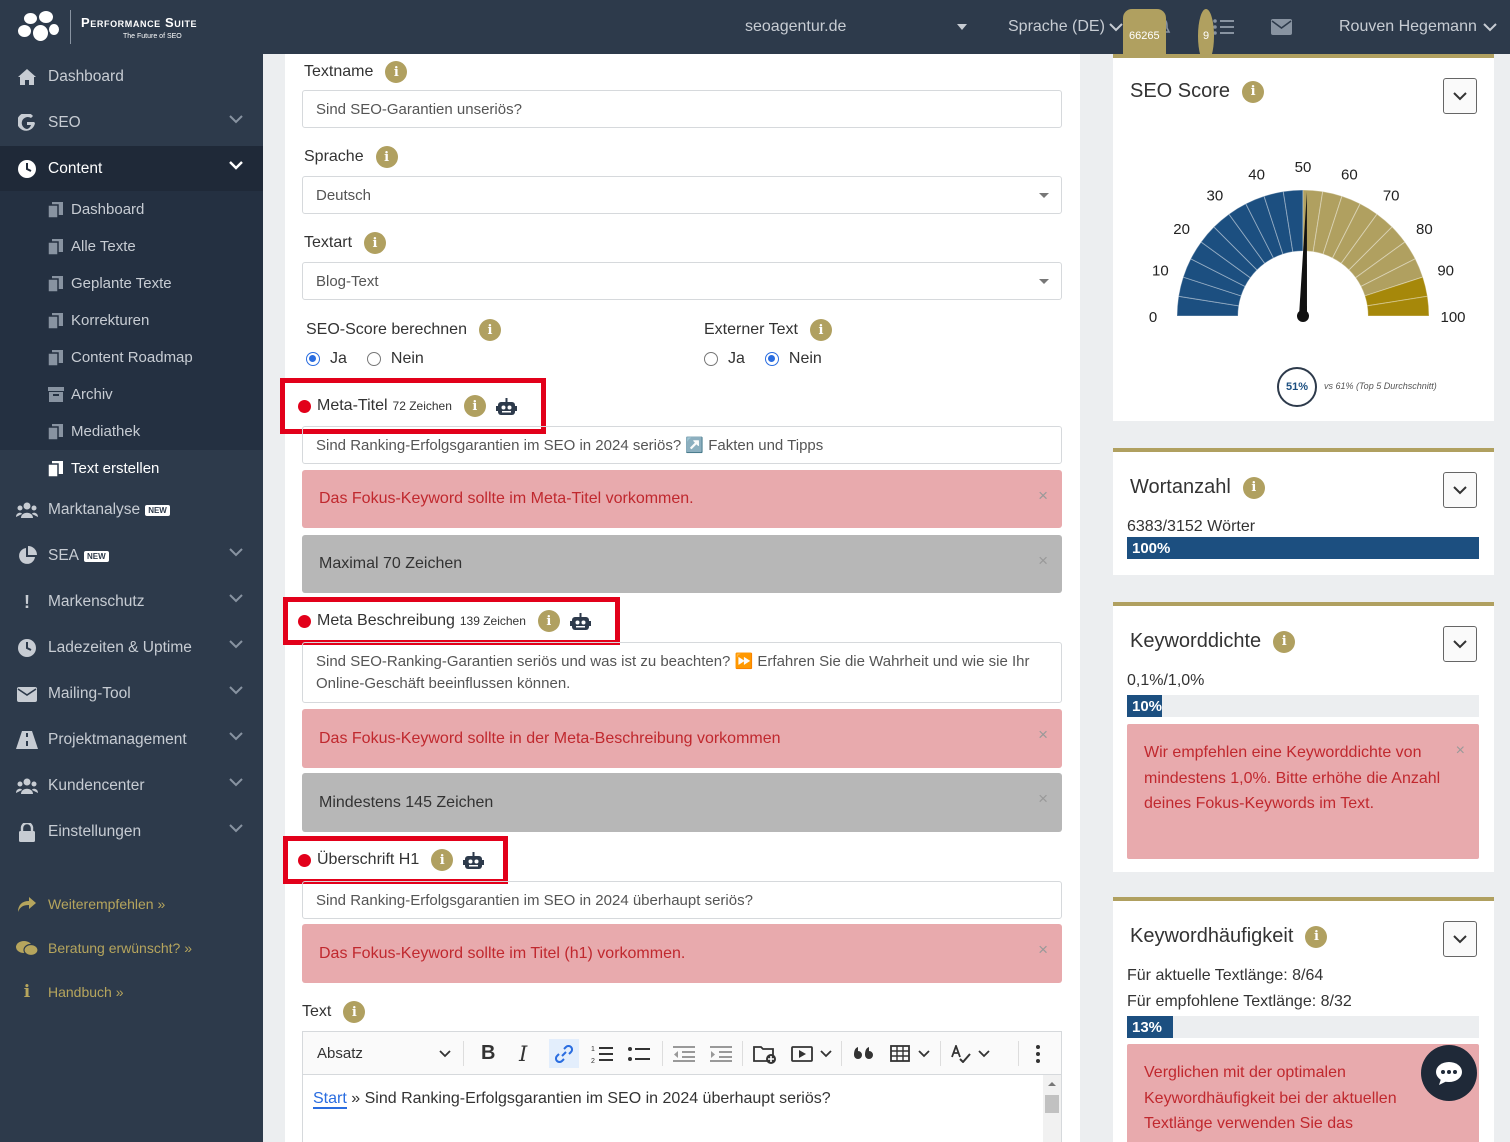 This screenshot has height=1142, width=1510. I want to click on textname-input: Sind SEO-Garantien unseriös?, so click(682, 109).